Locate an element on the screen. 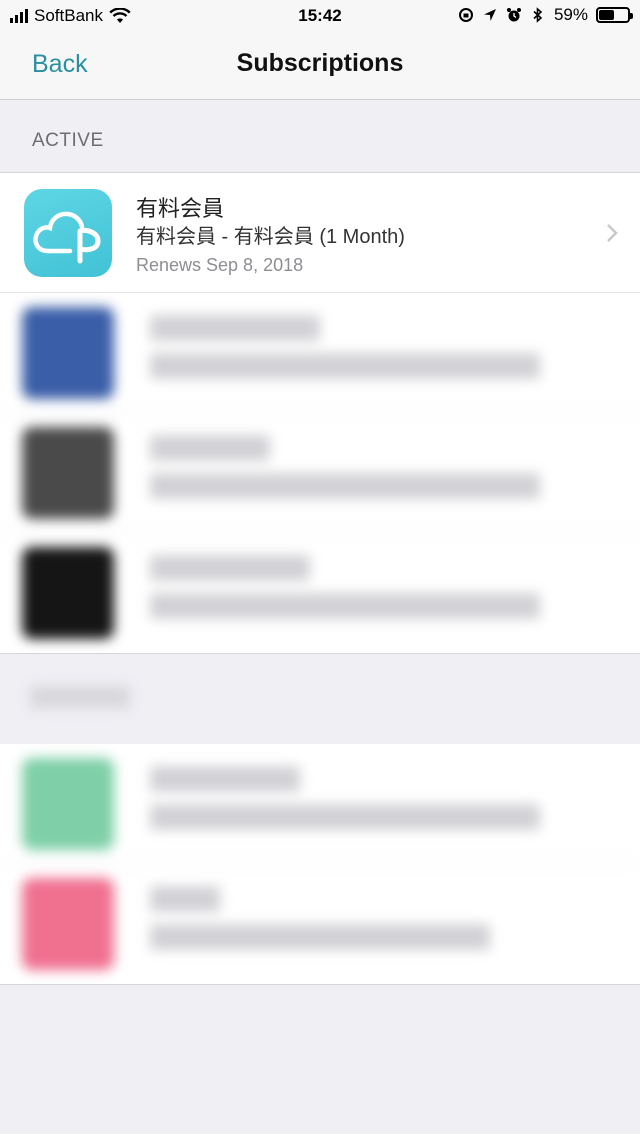 Image resolution: width=640 pixels, height=1134 pixels. battery-icon is located at coordinates (614, 15).